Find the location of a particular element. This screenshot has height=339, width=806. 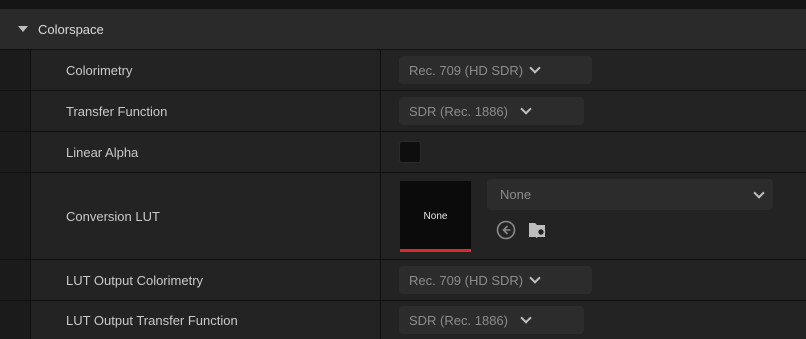

lut-asset-picker: None is located at coordinates (630, 194).